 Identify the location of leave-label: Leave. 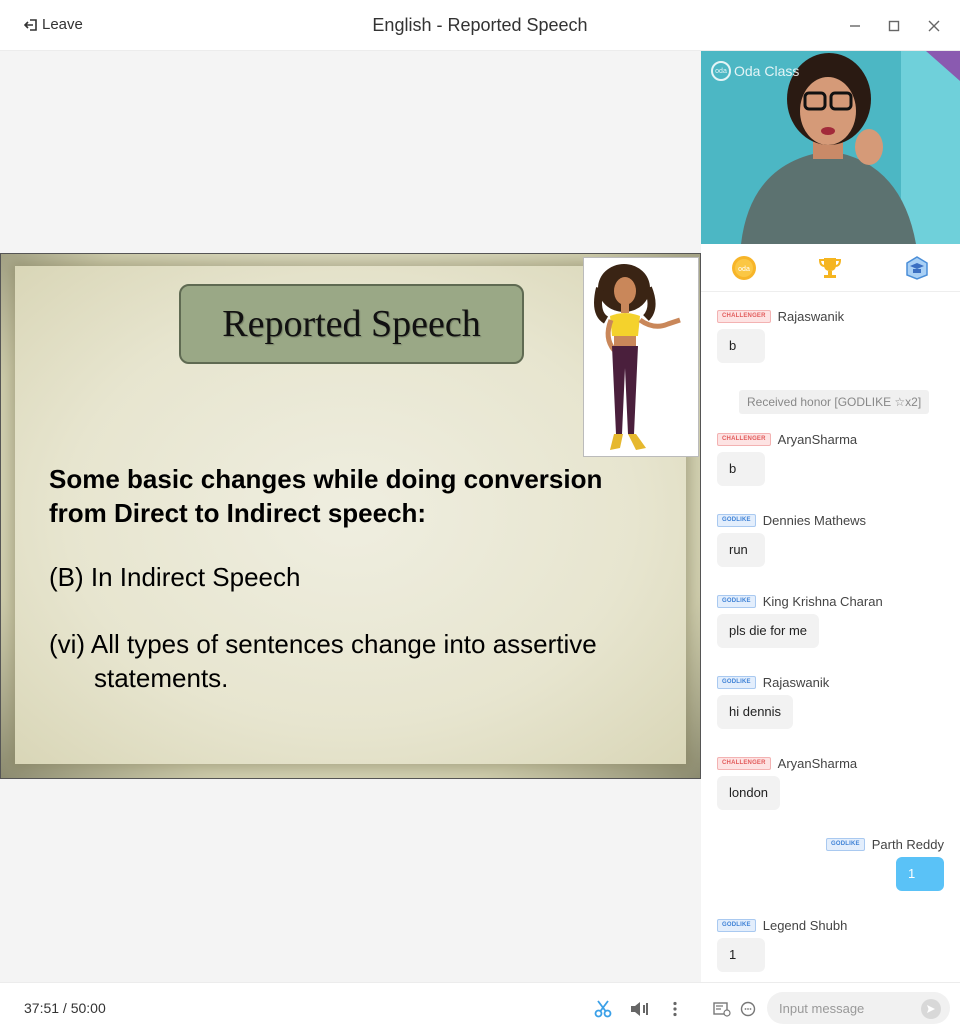
(62, 24).